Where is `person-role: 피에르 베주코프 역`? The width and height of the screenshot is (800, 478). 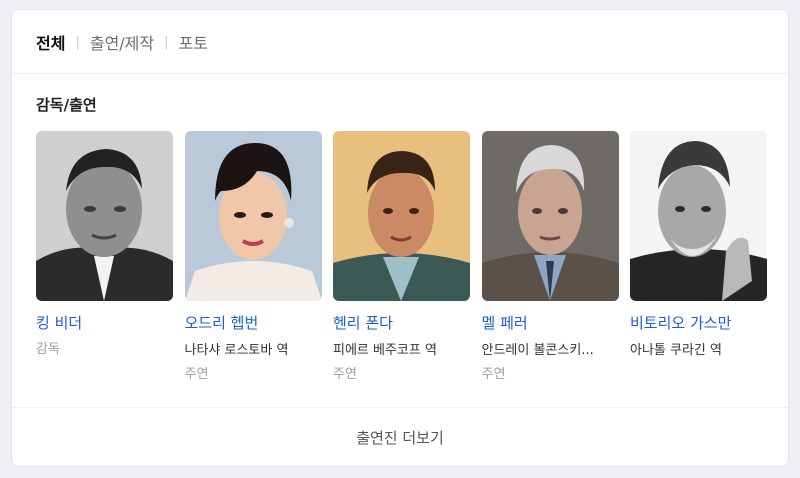 person-role: 피에르 베주코프 역 is located at coordinates (385, 350).